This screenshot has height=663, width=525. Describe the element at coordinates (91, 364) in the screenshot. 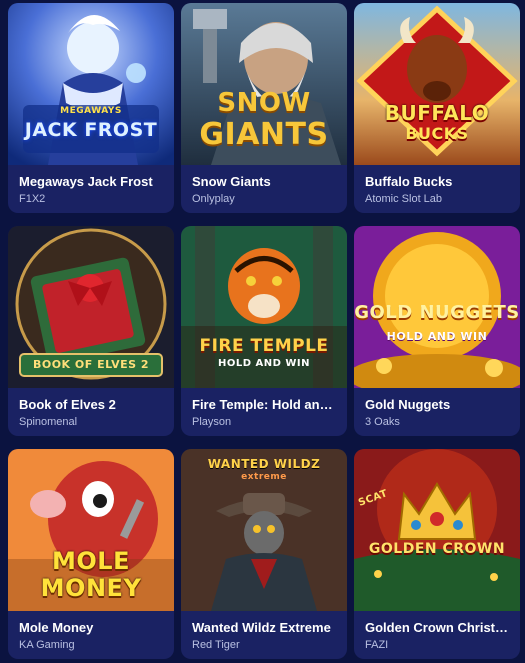

I see `logo-text: BOOK OF ELVES 2` at that location.